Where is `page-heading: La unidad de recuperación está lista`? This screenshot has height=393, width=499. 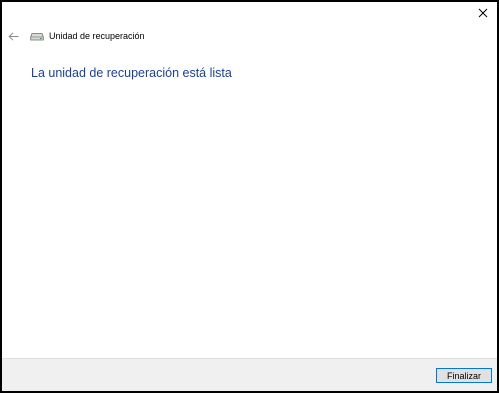 page-heading: La unidad de recuperación está lista is located at coordinates (131, 73).